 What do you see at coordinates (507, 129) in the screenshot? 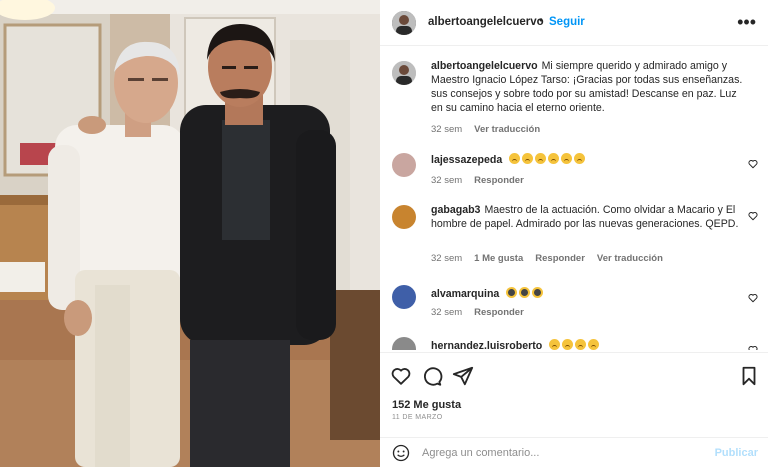
I see `caption-translate-link: Ver traducción` at bounding box center [507, 129].